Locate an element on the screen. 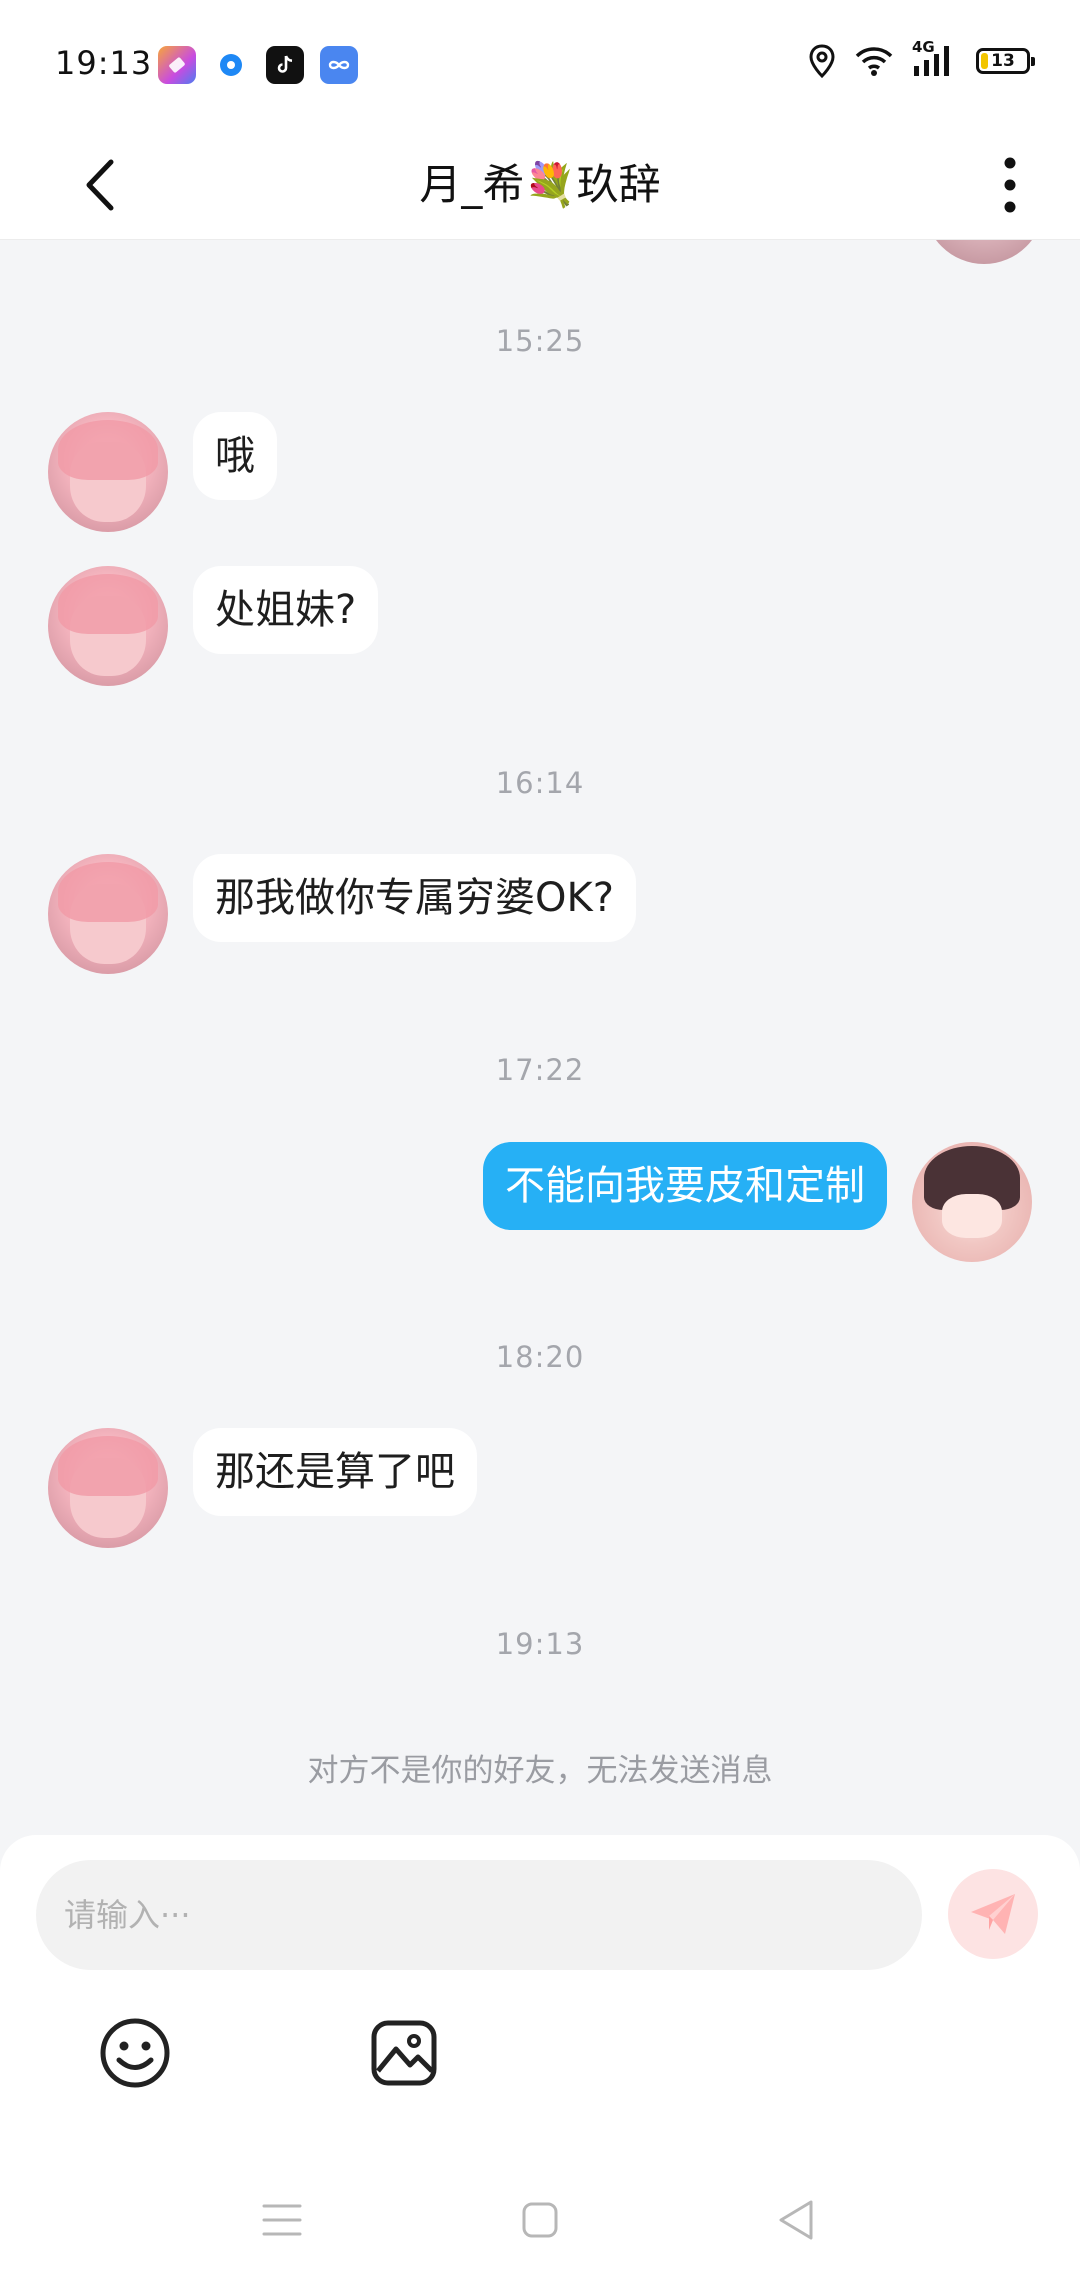 Image resolution: width=1080 pixels, height=2280 pixels. message-bubble-incoming: 哦 is located at coordinates (235, 456).